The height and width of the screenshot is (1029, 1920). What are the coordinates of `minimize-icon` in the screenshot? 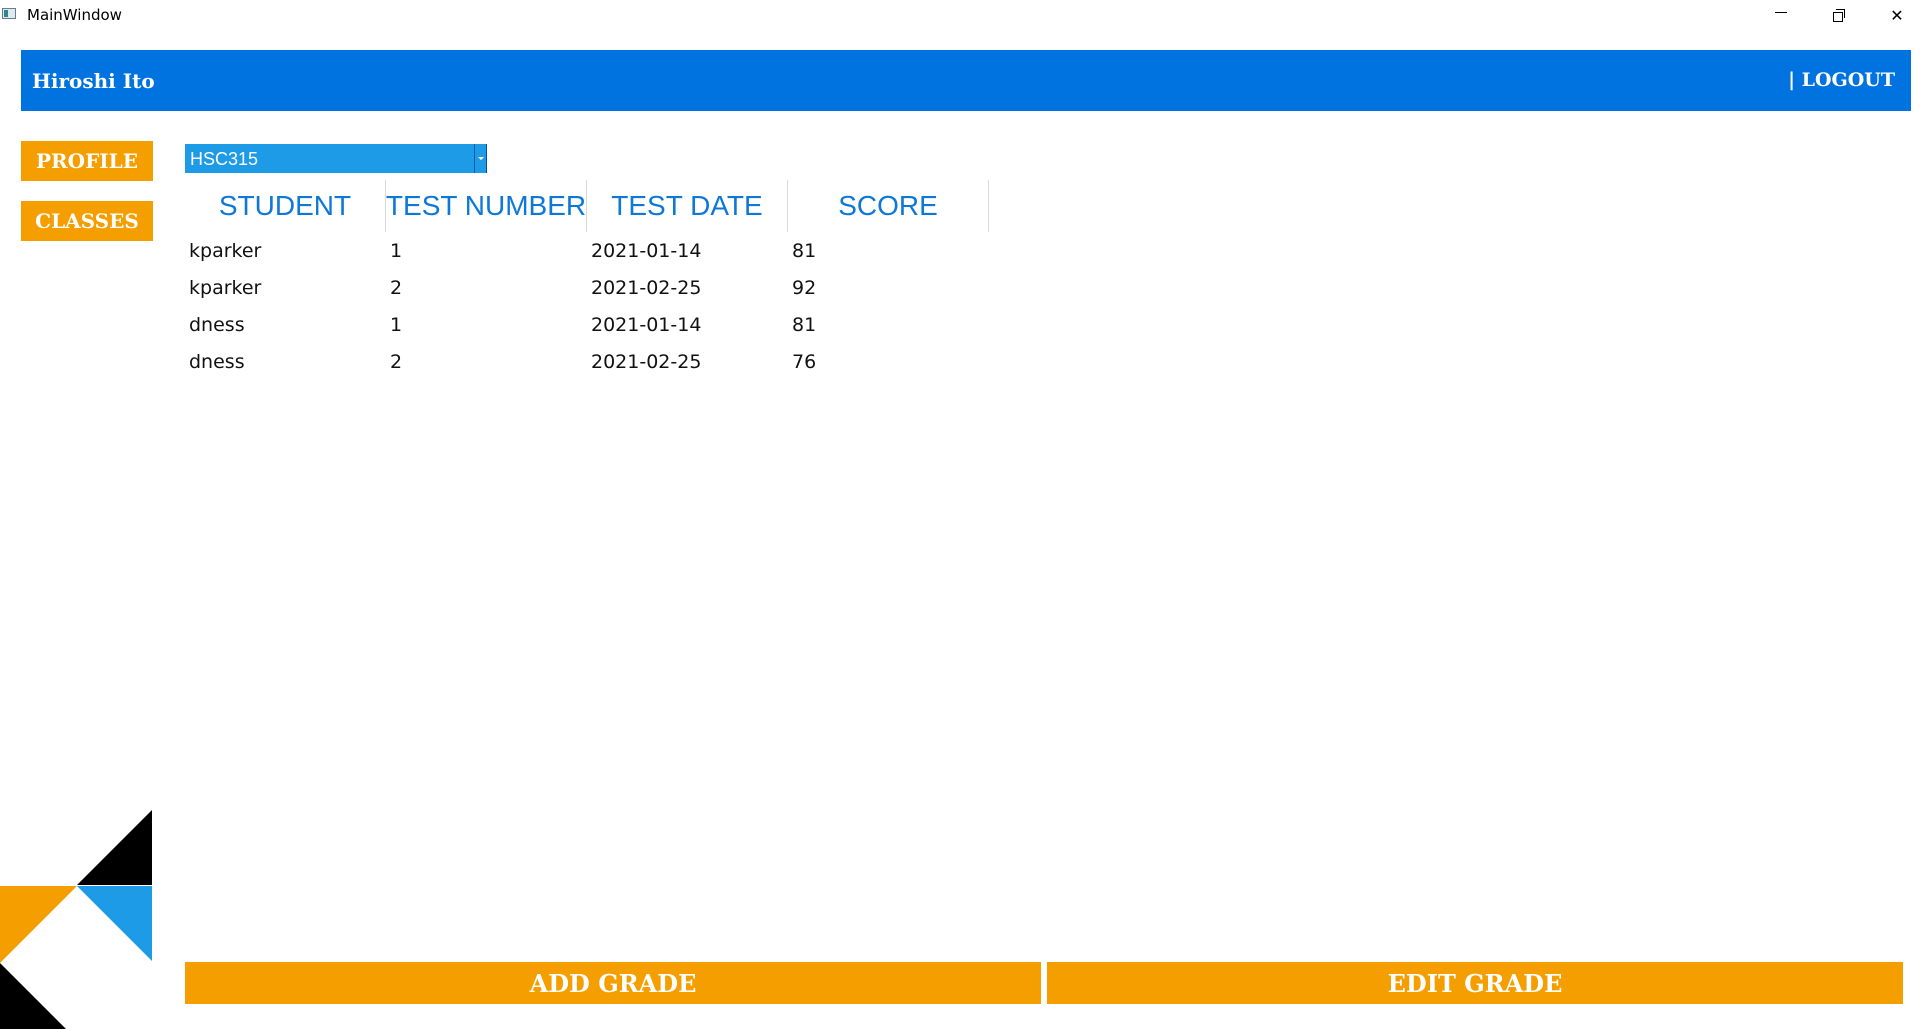 It's located at (1781, 12).